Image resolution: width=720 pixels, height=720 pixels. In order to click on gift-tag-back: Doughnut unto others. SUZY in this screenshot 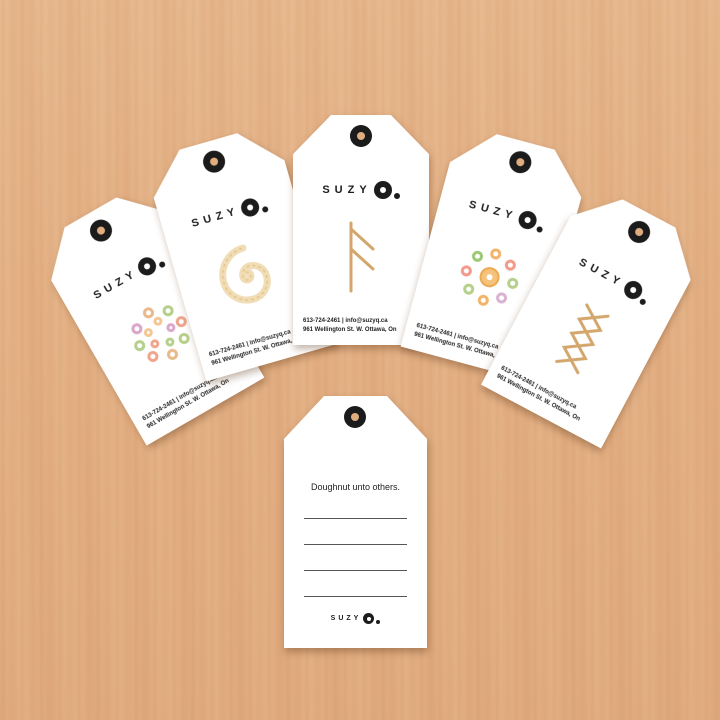, I will do `click(355, 522)`.